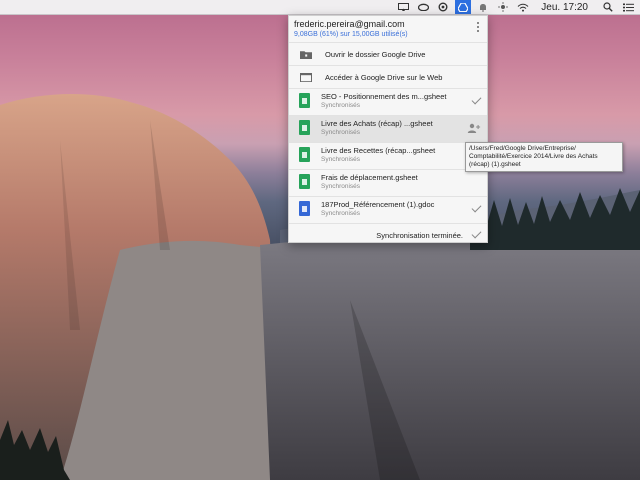  What do you see at coordinates (463, 7) in the screenshot?
I see `google-drive-icon` at bounding box center [463, 7].